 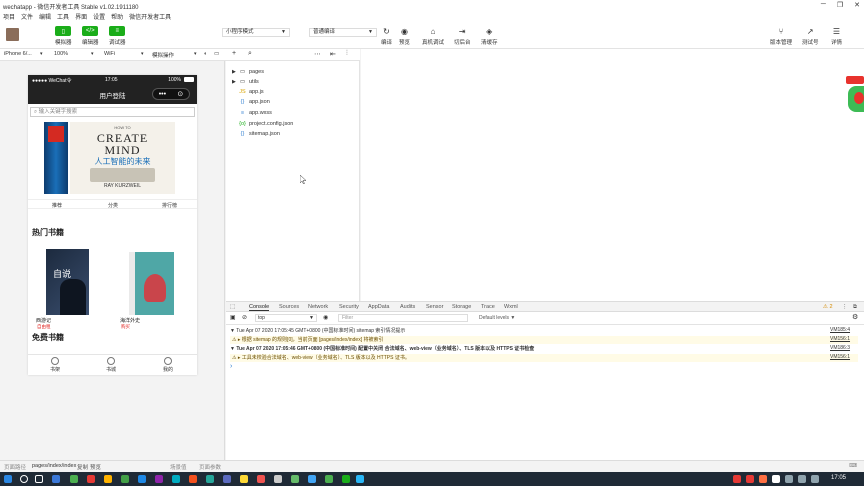 What do you see at coordinates (109, 158) in the screenshot?
I see `banner-carousel: HOW TO CREATE MIND 人工智能的未来 RAY KURZWEIL` at bounding box center [109, 158].